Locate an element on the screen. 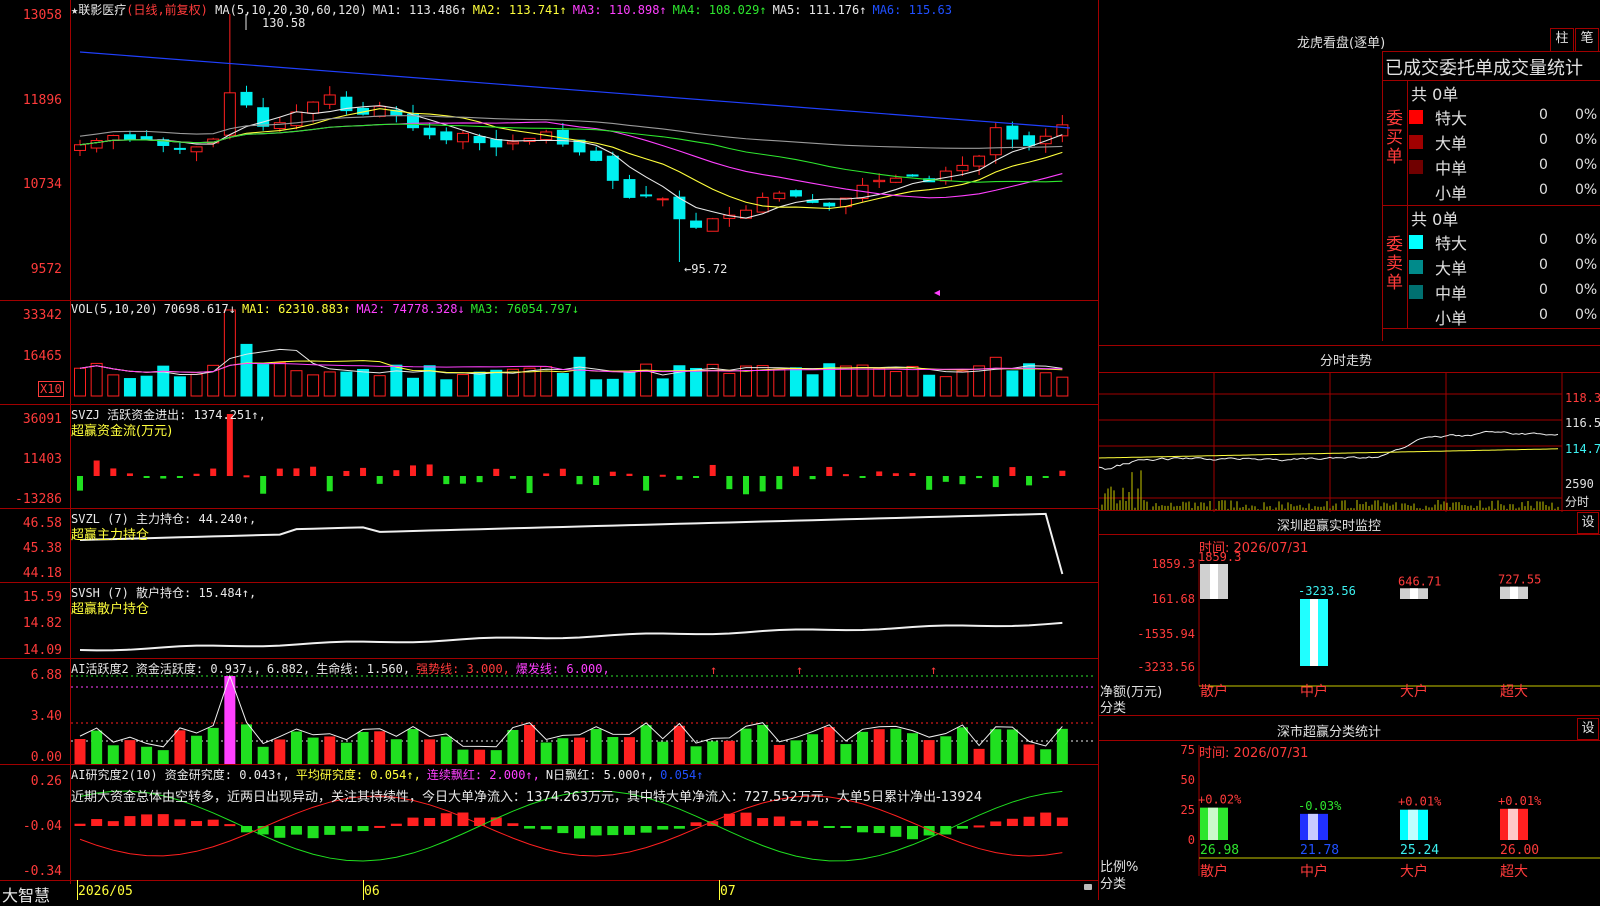 The image size is (1600, 906). classify-y-tick: 50 is located at coordinates (1188, 780).